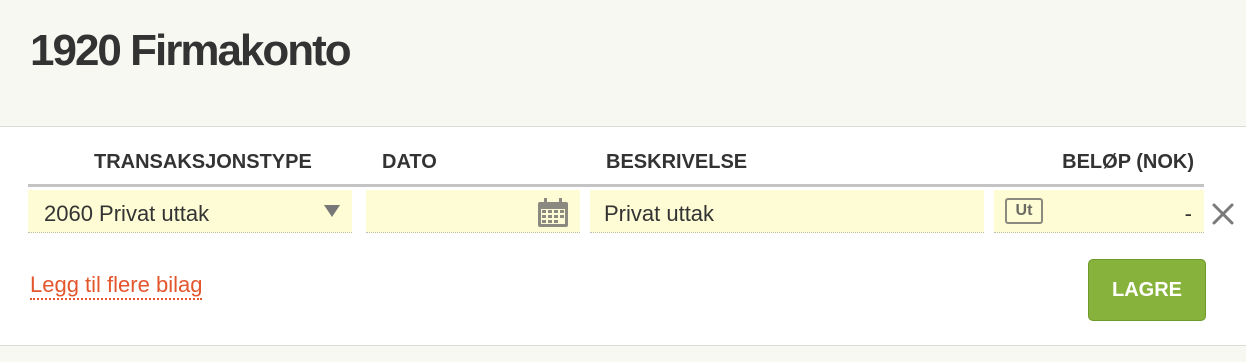 The height and width of the screenshot is (362, 1246). Describe the element at coordinates (553, 213) in the screenshot. I see `calendar-icon` at that location.